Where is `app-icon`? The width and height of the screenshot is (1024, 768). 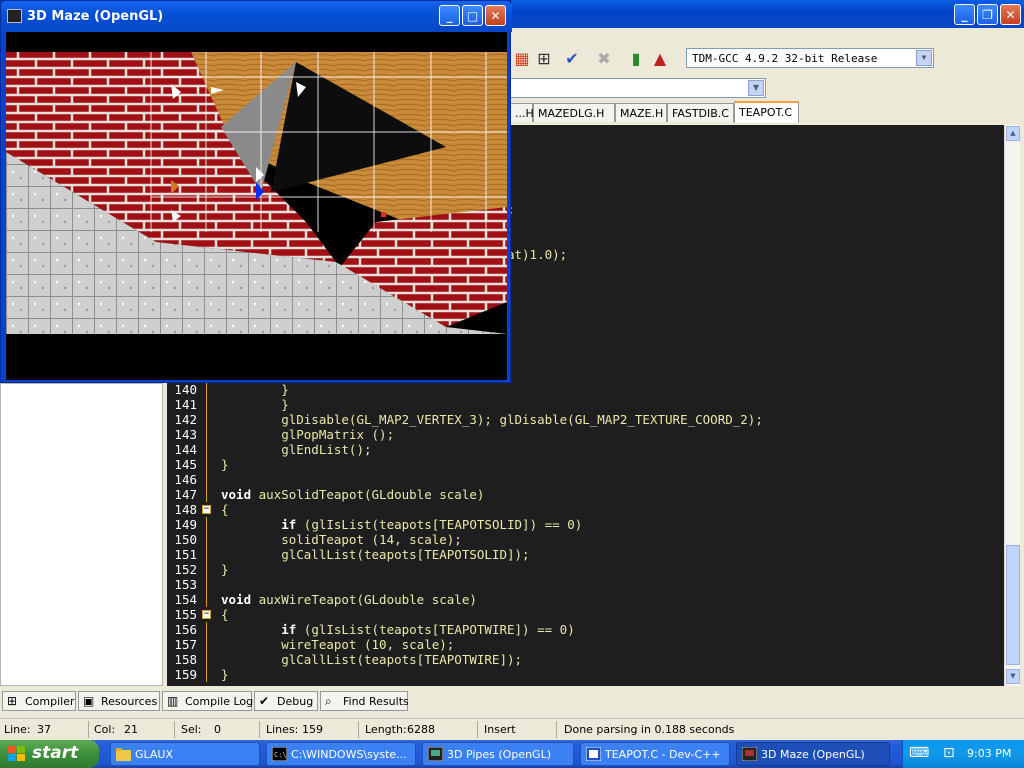
app-icon is located at coordinates (14, 16).